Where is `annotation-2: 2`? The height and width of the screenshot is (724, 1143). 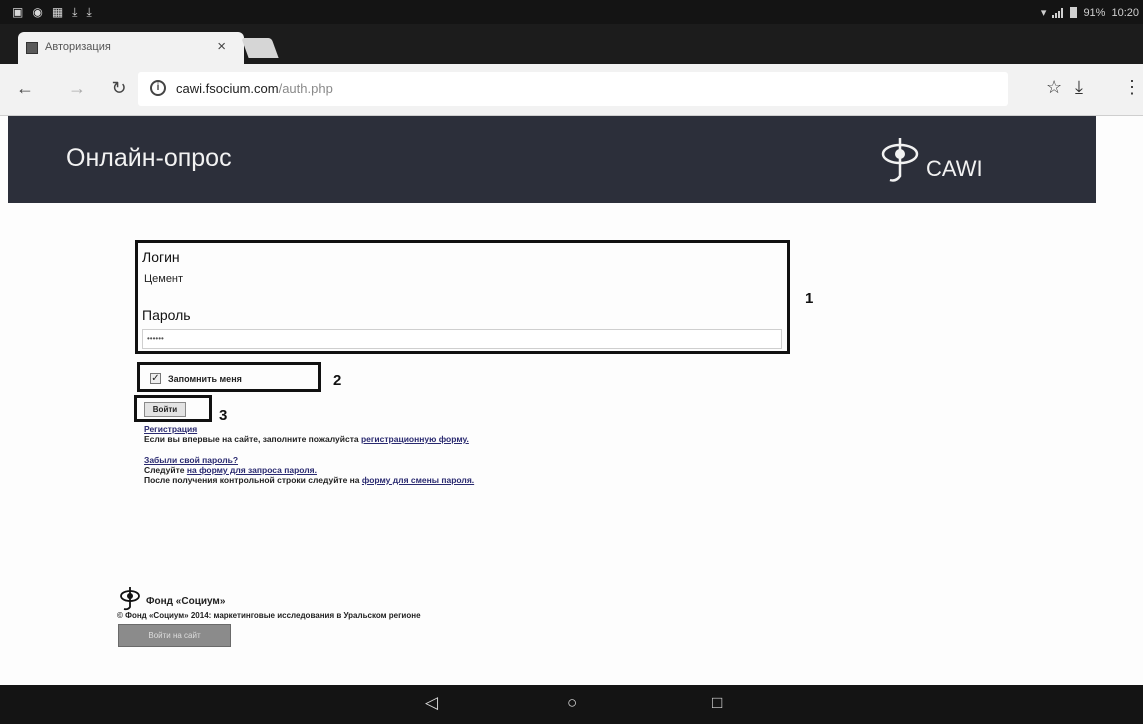
annotation-2: 2 is located at coordinates (337, 380).